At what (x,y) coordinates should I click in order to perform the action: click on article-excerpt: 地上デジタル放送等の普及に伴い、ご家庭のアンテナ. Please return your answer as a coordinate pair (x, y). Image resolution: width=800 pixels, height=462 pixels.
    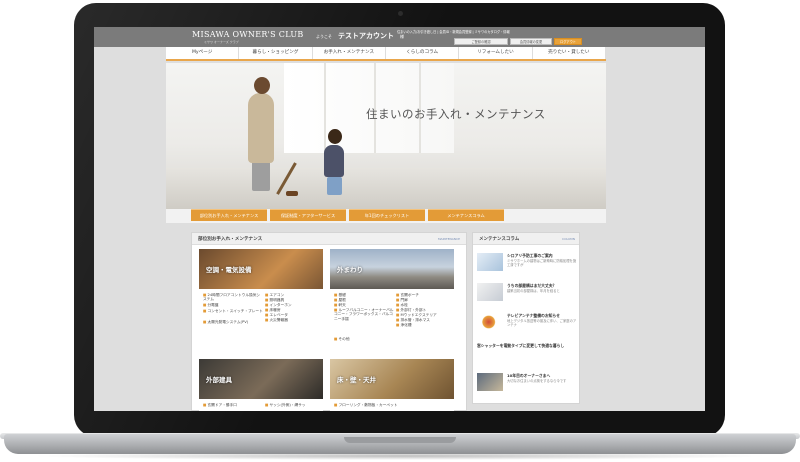
    Looking at the image, I should click on (542, 323).